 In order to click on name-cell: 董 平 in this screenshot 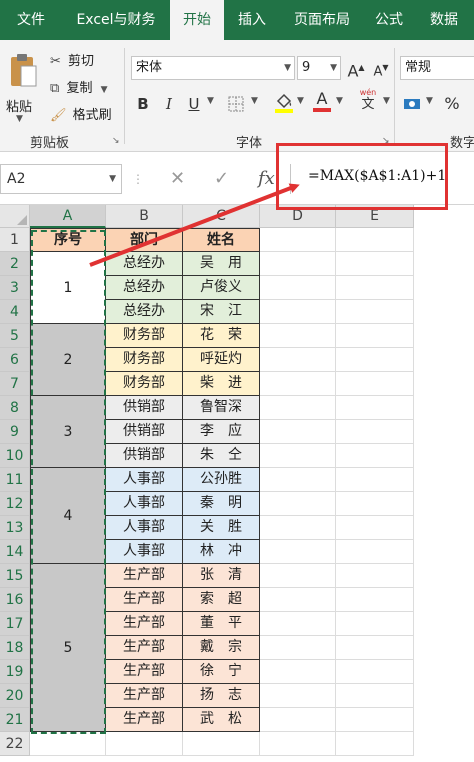, I will do `click(221, 624)`.